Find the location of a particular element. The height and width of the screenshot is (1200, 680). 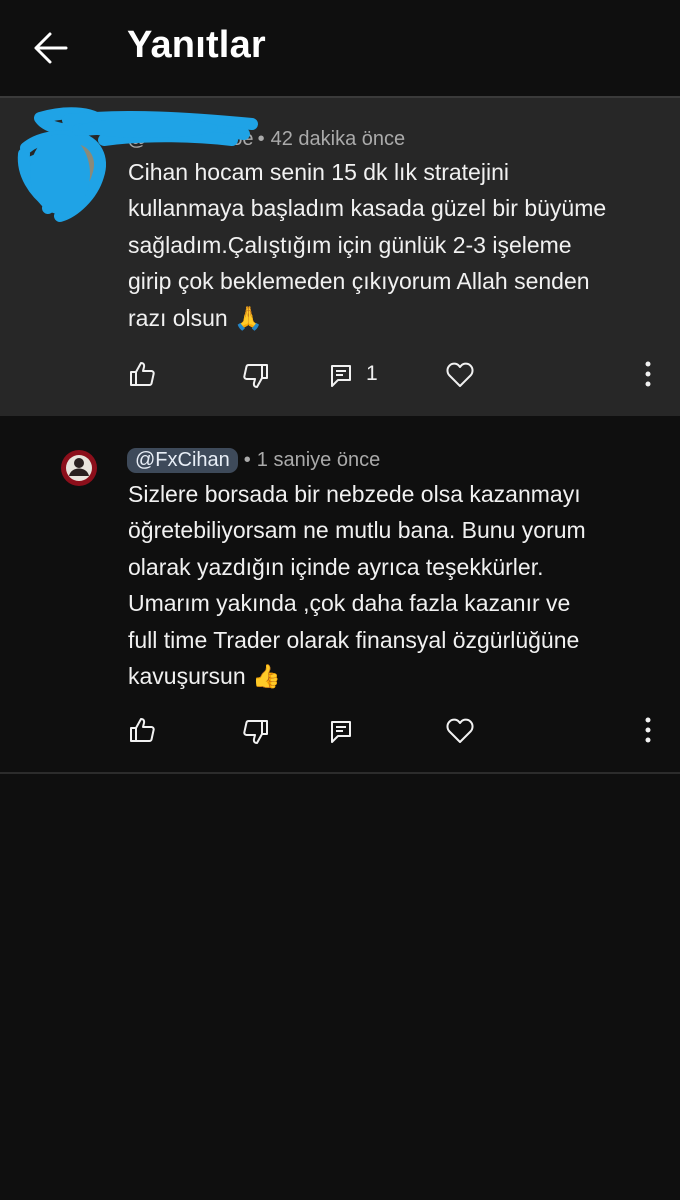

comment-time: 1 saniye önce is located at coordinates (318, 460).